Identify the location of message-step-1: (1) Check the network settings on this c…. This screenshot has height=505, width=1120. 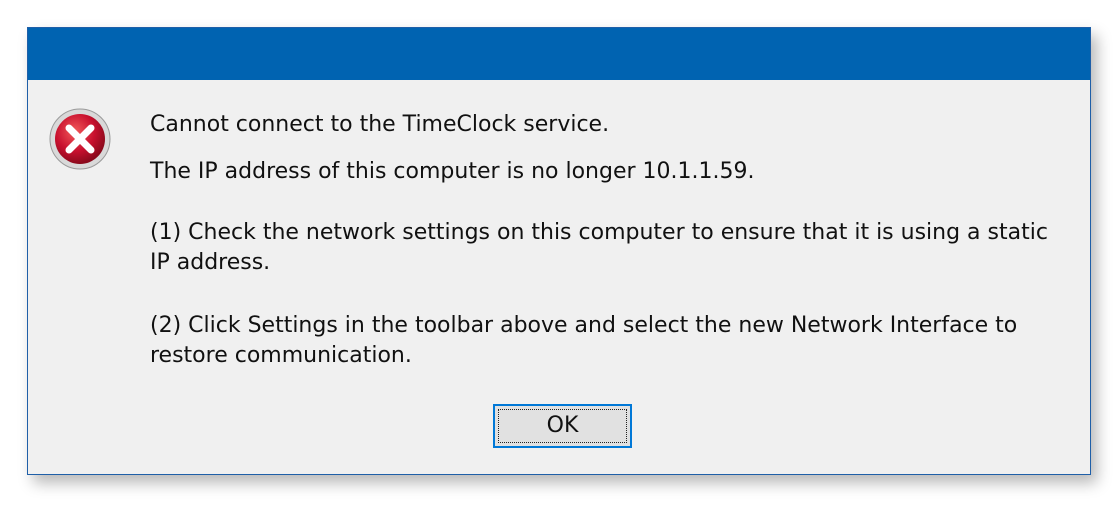
(602, 247).